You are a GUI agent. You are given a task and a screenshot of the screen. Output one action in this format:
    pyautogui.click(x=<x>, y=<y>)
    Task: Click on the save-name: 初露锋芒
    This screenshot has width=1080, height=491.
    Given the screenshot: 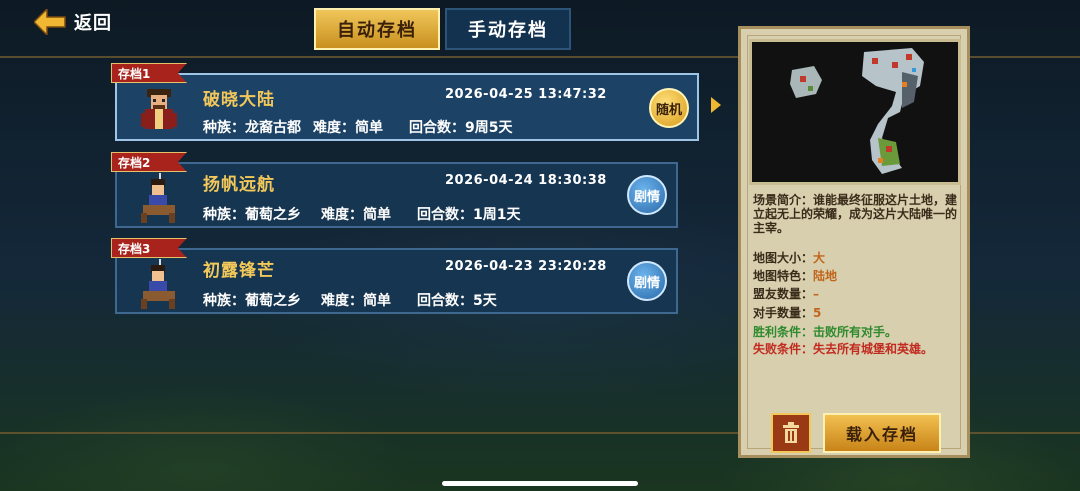 What is the action you would take?
    pyautogui.click(x=239, y=271)
    